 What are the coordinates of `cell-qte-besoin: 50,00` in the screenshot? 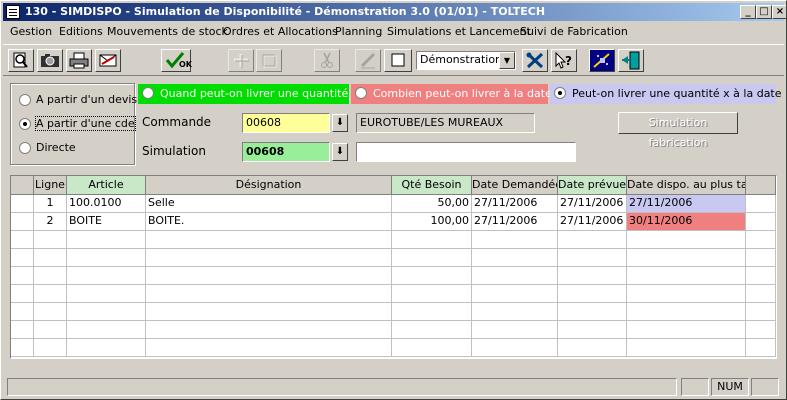 It's located at (432, 204).